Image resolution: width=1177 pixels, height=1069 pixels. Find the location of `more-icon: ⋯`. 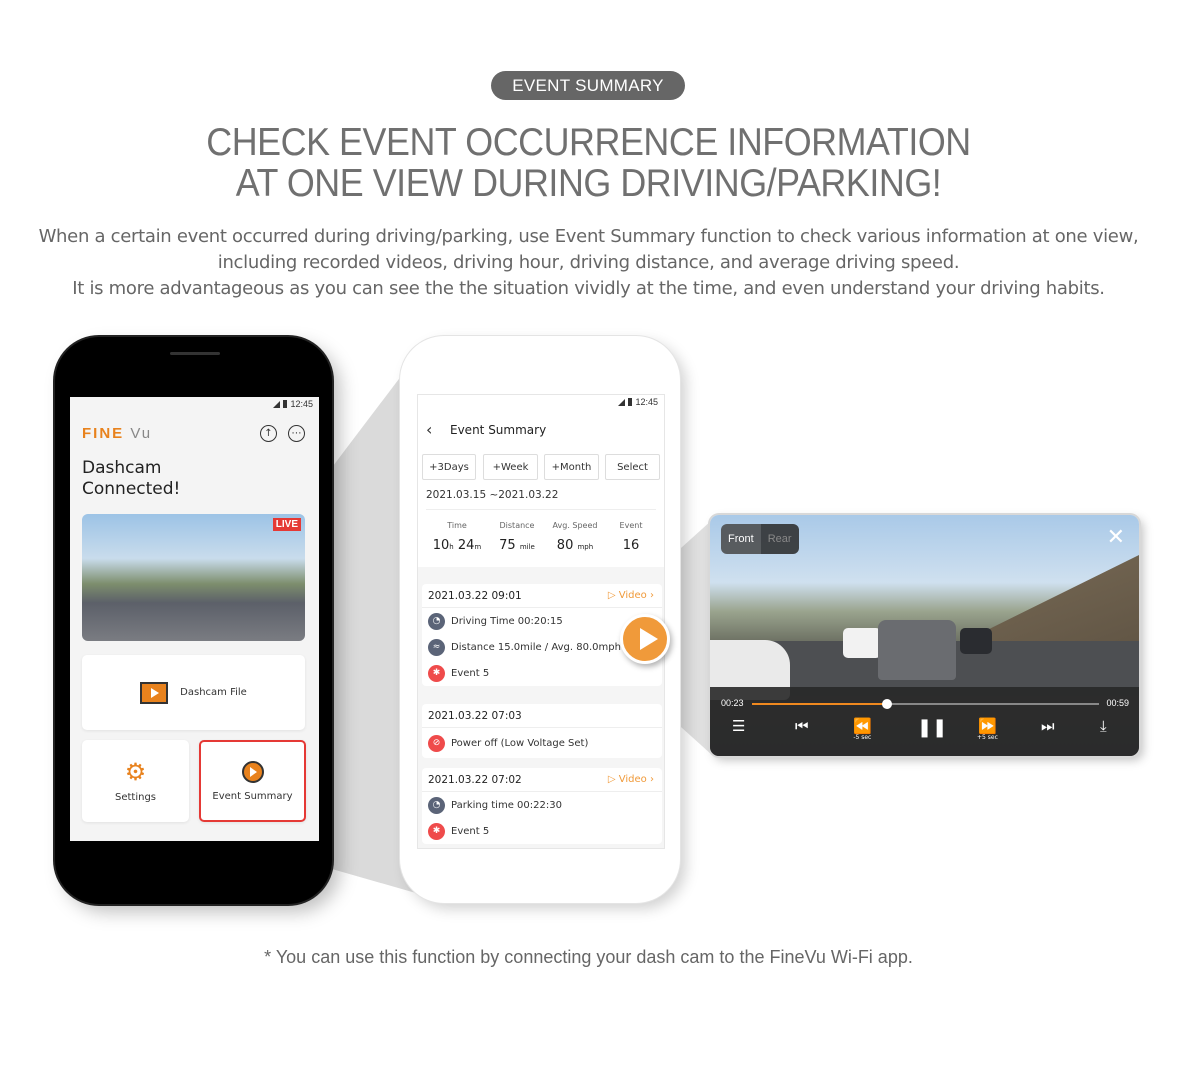

more-icon: ⋯ is located at coordinates (296, 433).